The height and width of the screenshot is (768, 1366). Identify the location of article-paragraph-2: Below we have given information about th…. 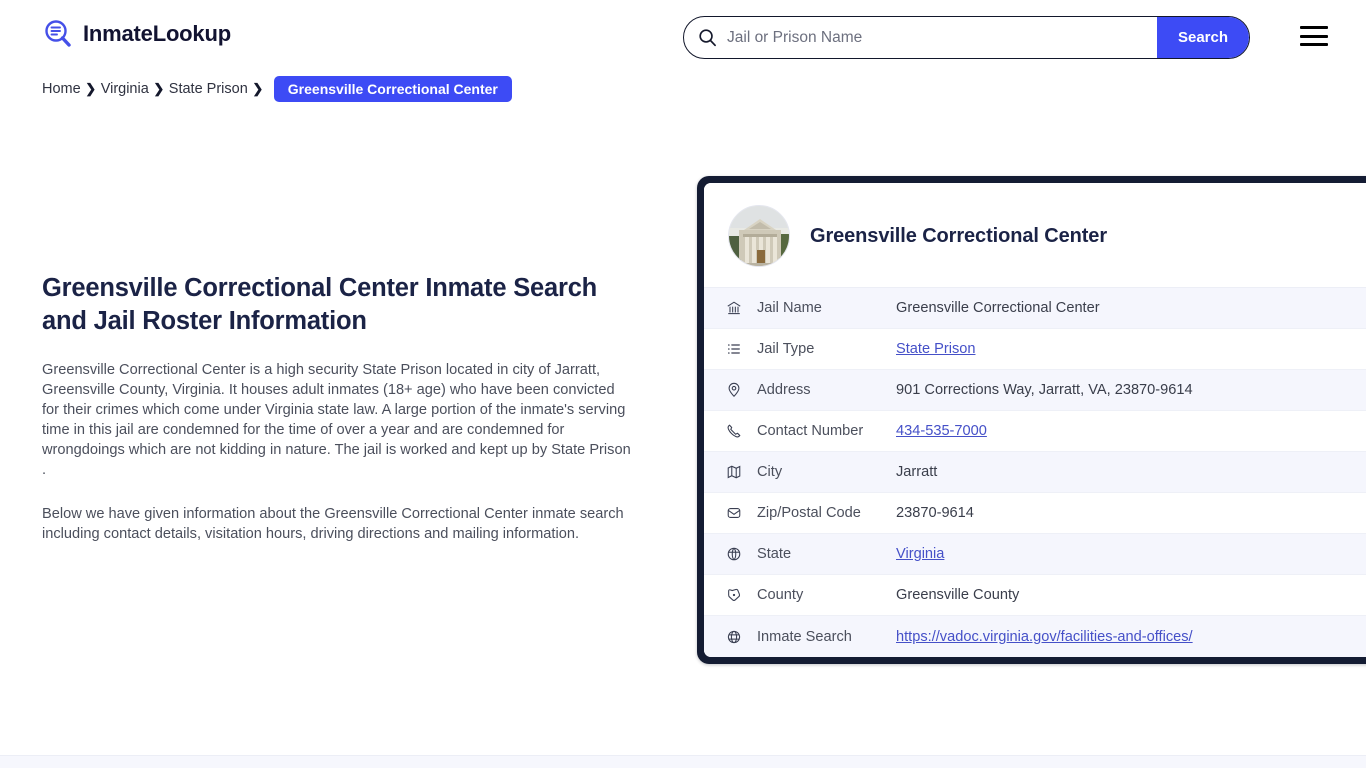
(333, 524).